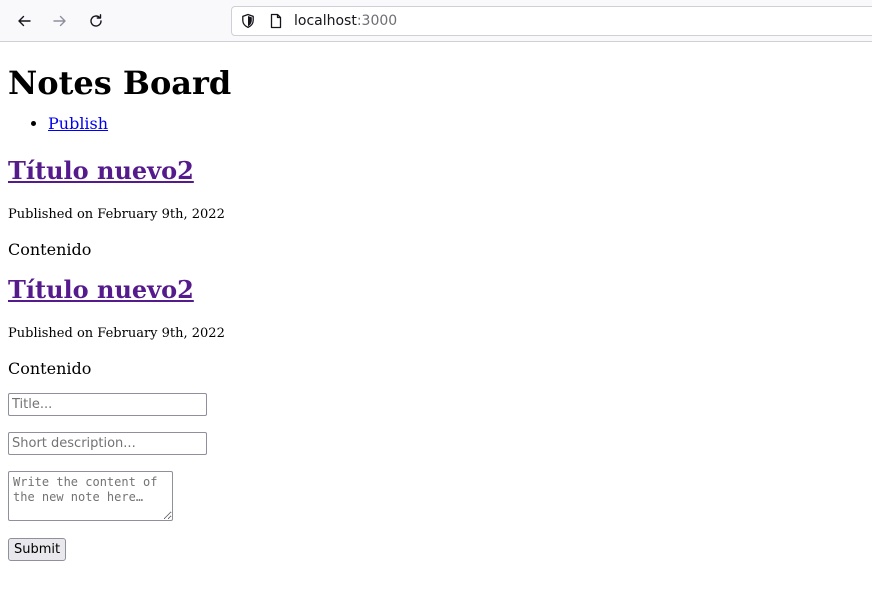  I want to click on arrow-left-icon, so click(24, 21).